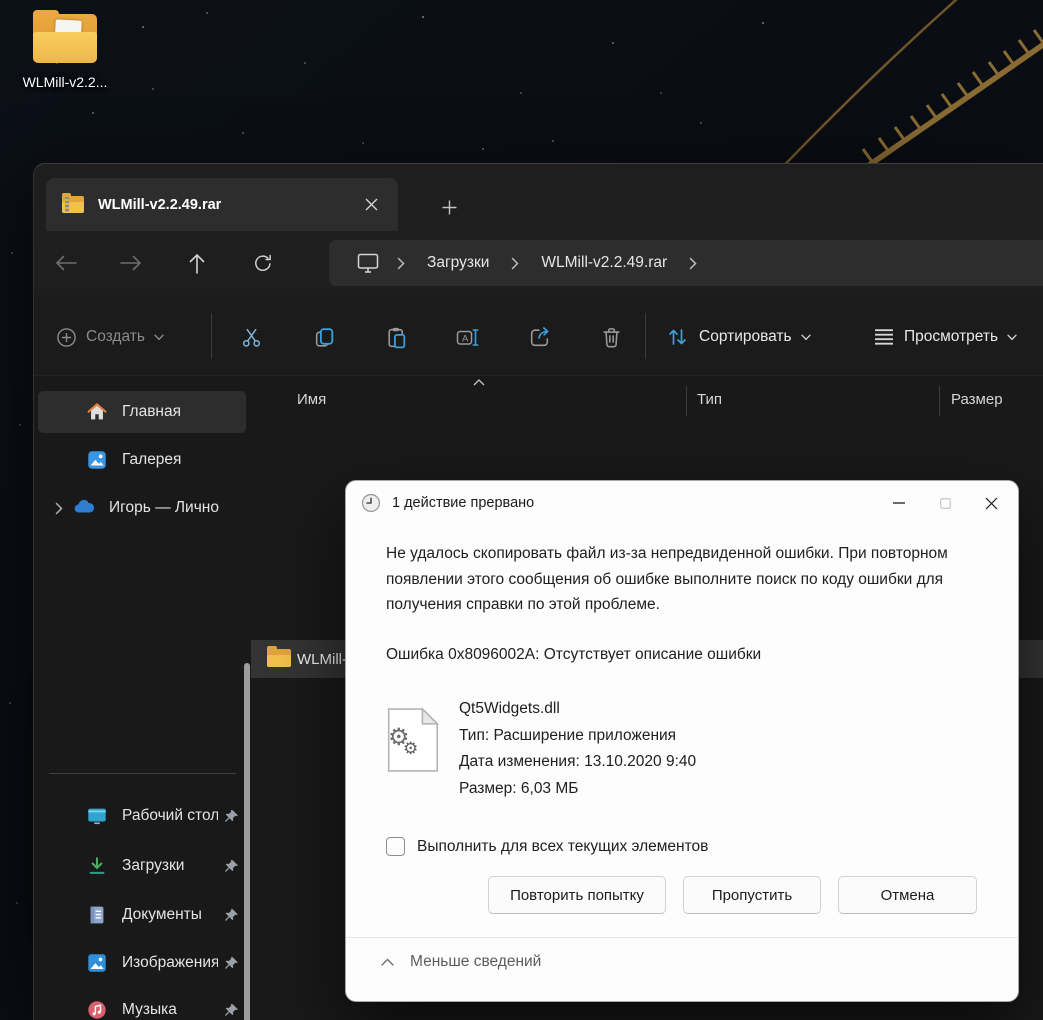 The height and width of the screenshot is (1020, 1043). Describe the element at coordinates (97, 412) in the screenshot. I see `home-icon` at that location.